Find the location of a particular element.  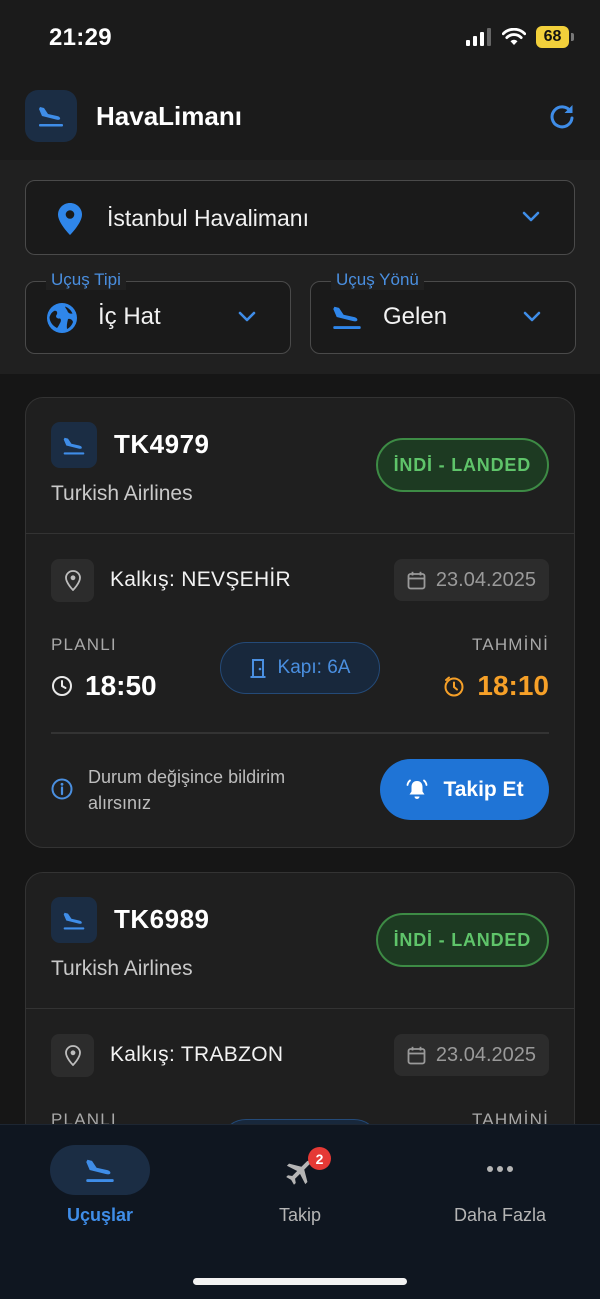

timer-icon is located at coordinates (454, 686).